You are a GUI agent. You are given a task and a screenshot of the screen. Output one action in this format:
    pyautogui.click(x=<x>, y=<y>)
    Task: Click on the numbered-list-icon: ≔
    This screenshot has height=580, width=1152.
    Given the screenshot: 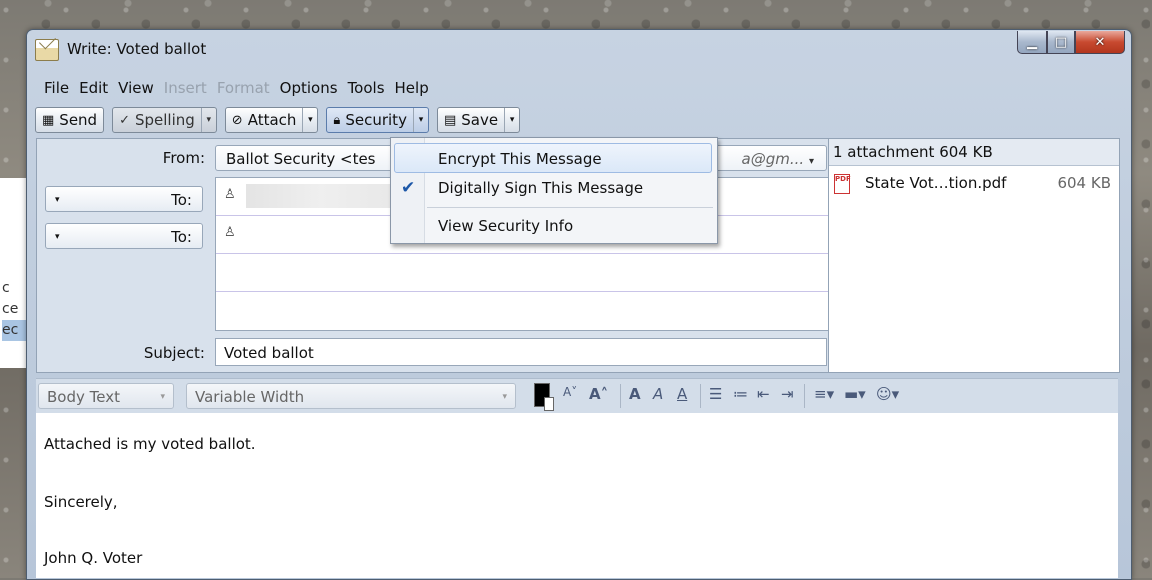 What is the action you would take?
    pyautogui.click(x=740, y=394)
    